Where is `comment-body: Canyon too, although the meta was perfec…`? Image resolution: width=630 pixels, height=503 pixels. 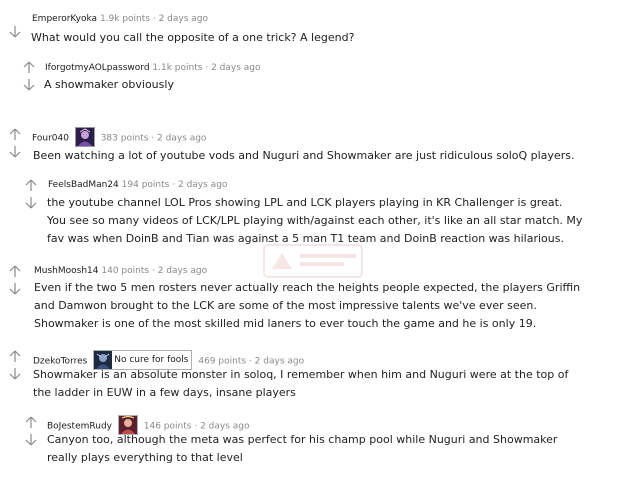 comment-body: Canyon too, although the meta was perfec… is located at coordinates (302, 449).